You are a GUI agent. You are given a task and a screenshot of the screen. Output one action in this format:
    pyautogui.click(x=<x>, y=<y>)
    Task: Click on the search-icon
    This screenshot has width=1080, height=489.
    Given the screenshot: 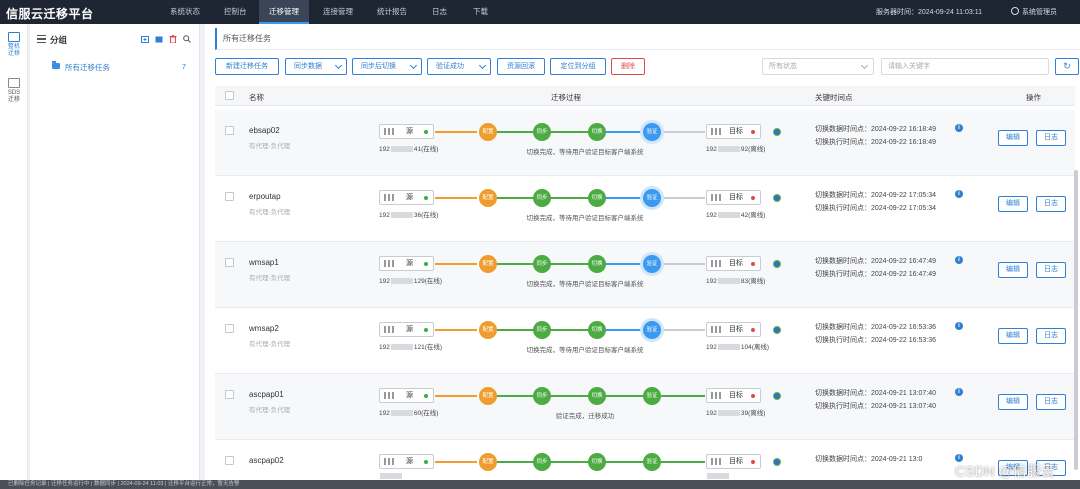 What is the action you would take?
    pyautogui.click(x=187, y=39)
    